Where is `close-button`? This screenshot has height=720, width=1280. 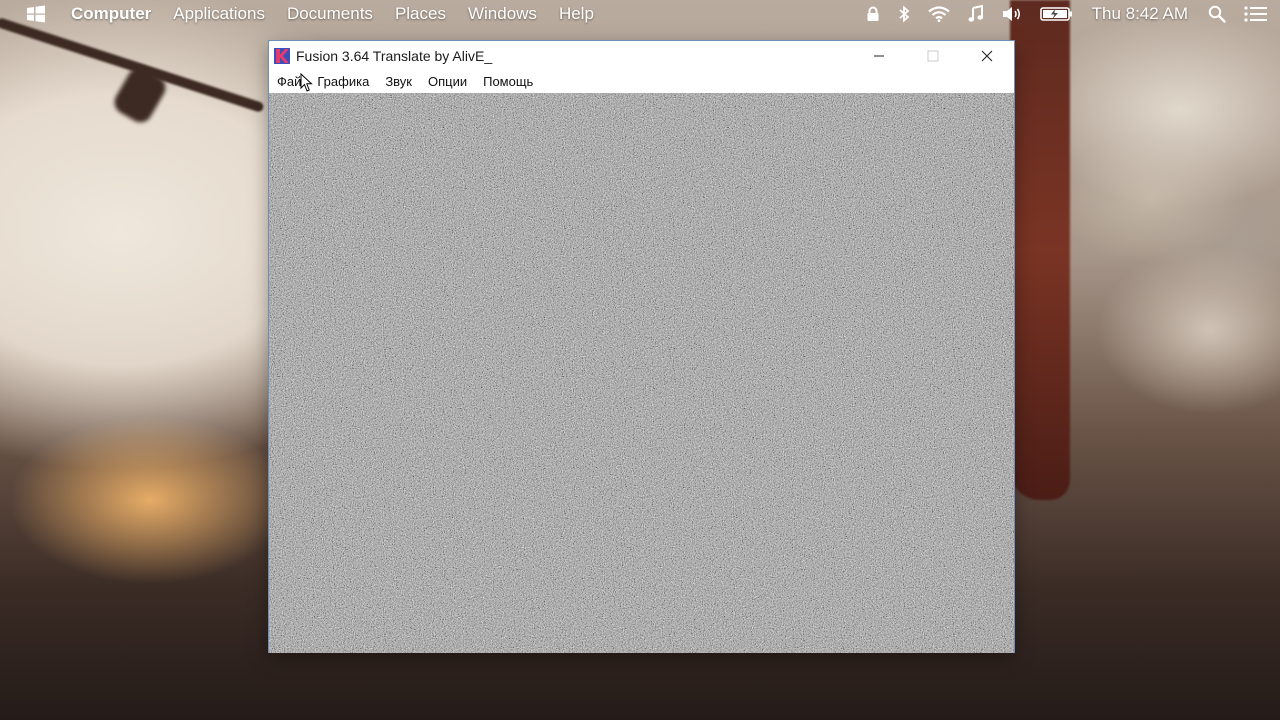
close-button is located at coordinates (987, 55).